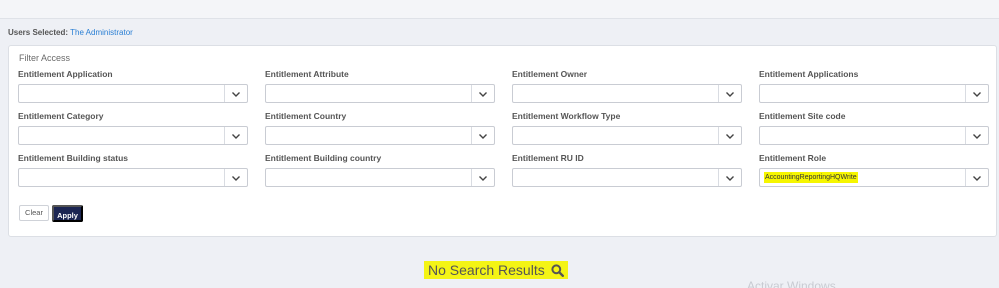 The image size is (999, 288). I want to click on users-selected-value: The Administrator, so click(101, 32).